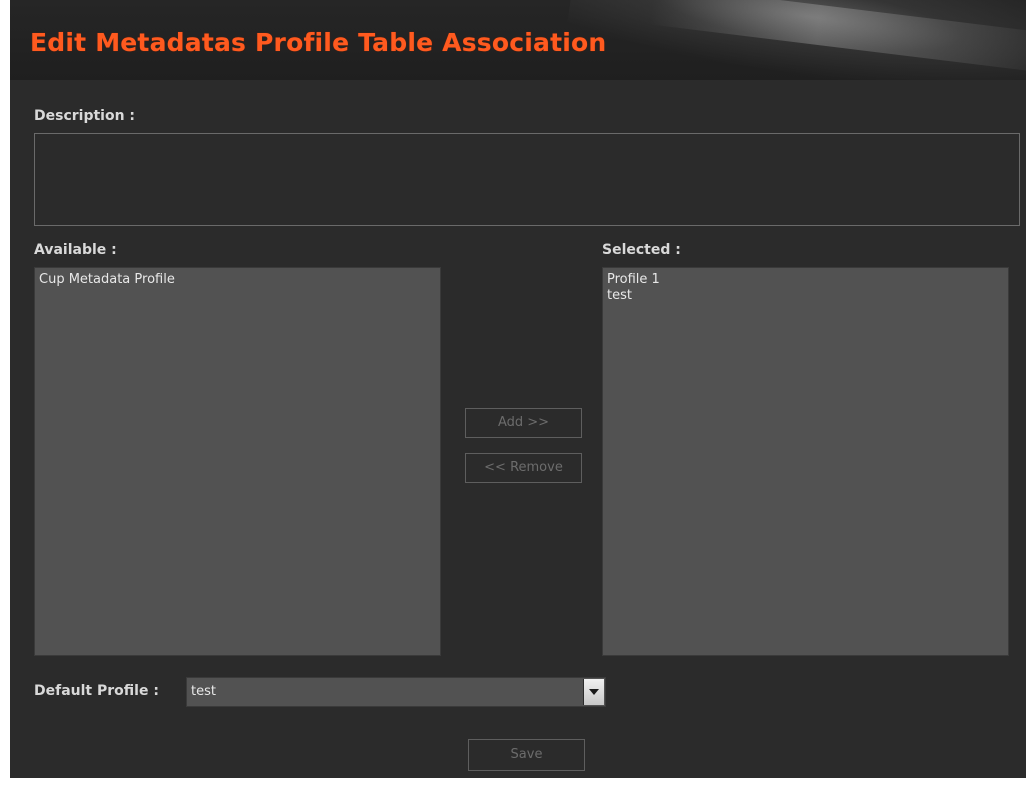 The width and height of the screenshot is (1026, 787). I want to click on default-profile-select: test, so click(396, 692).